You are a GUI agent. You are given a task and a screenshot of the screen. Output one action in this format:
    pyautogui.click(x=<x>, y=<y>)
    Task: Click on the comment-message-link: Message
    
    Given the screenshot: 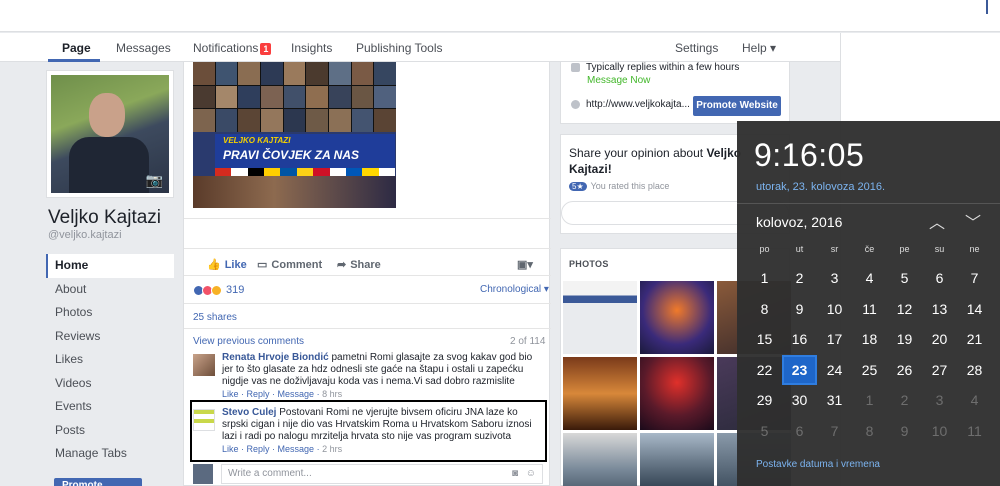 What is the action you would take?
    pyautogui.click(x=296, y=394)
    